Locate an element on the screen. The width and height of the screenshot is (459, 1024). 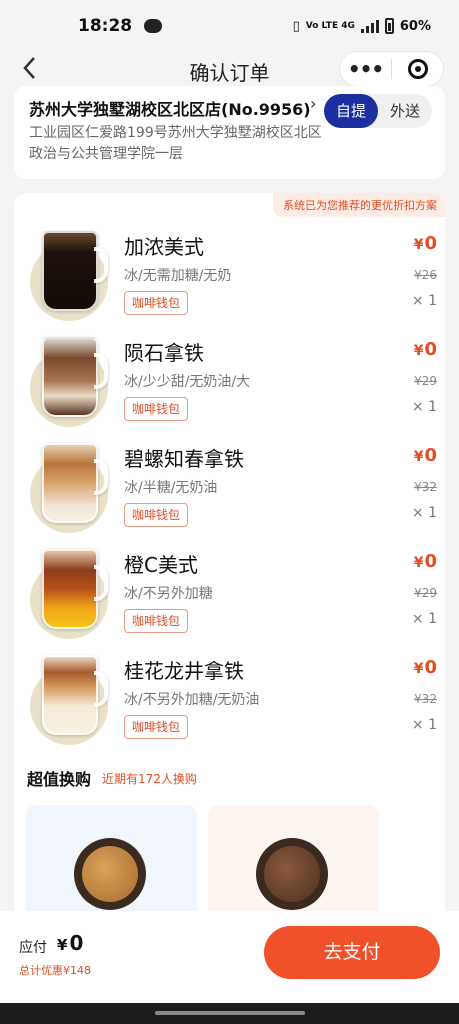
mode-pickup: 自提 is located at coordinates (351, 111).